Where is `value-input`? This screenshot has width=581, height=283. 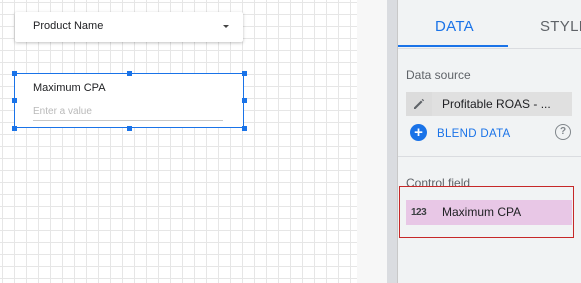 value-input is located at coordinates (128, 111).